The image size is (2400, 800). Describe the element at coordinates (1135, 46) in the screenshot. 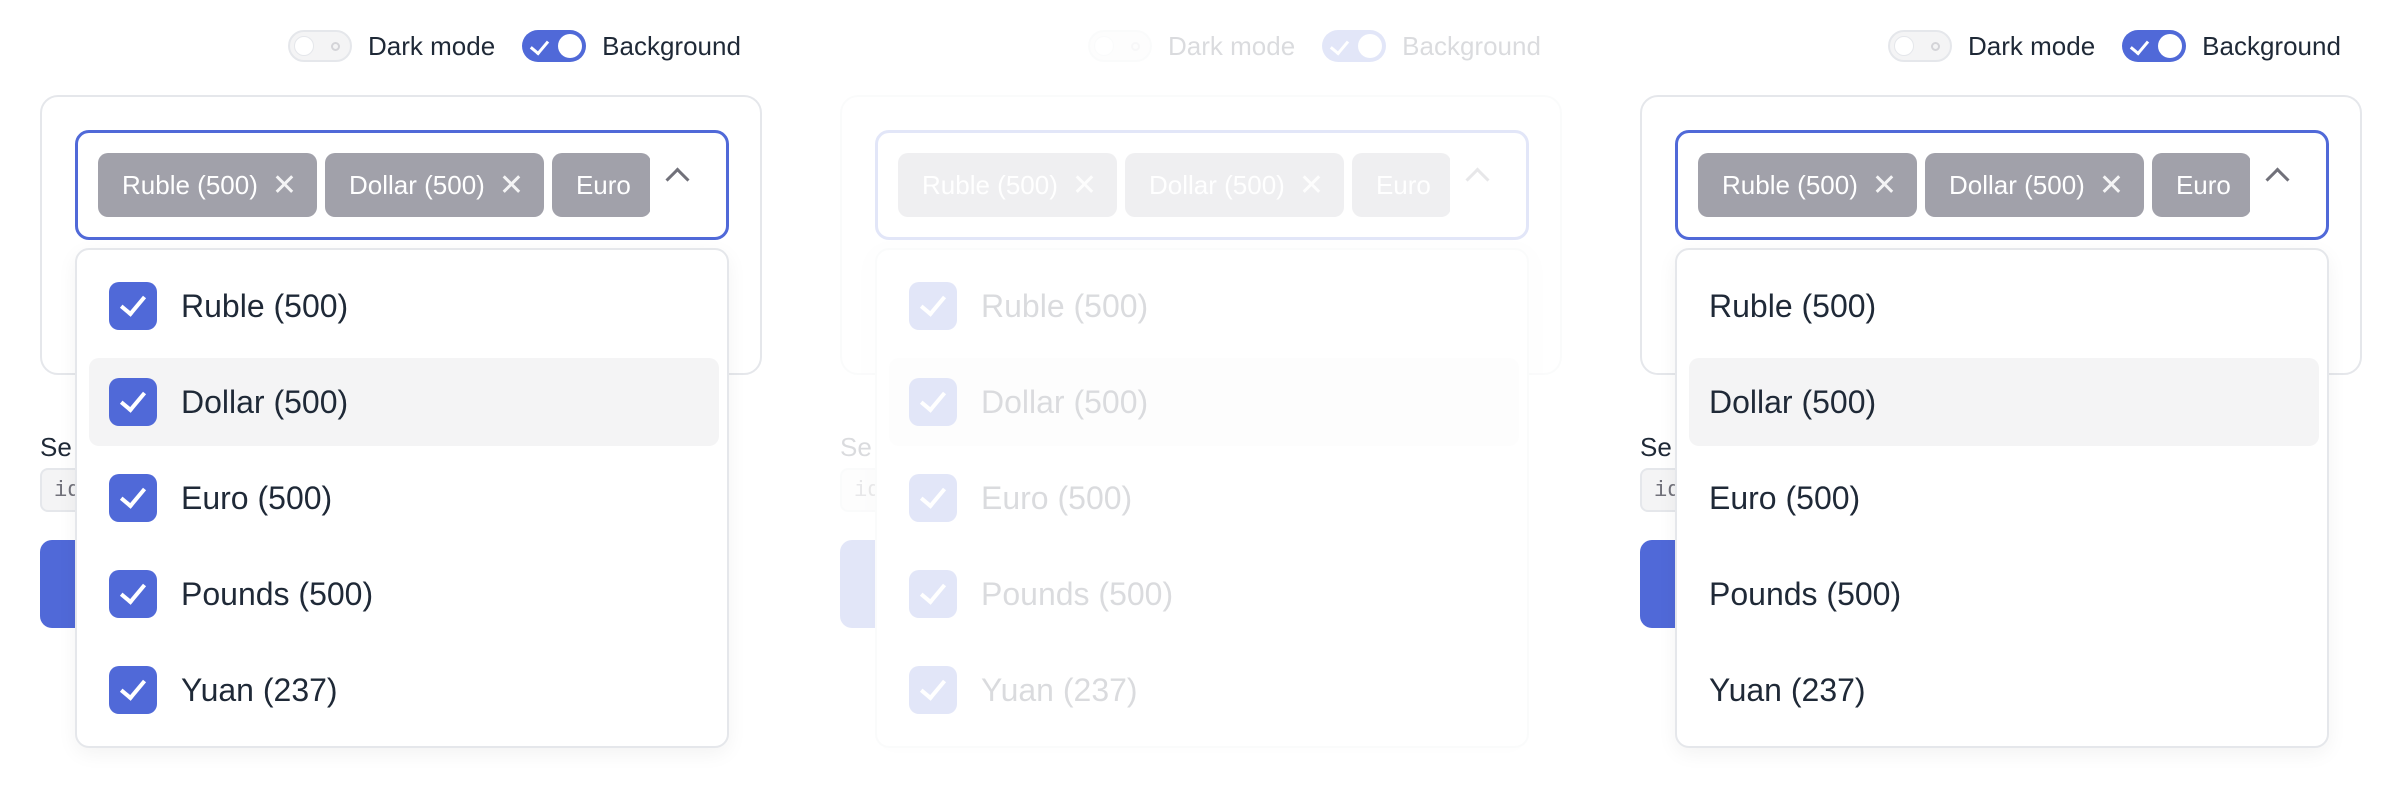

I see `switch-off-indicator` at that location.